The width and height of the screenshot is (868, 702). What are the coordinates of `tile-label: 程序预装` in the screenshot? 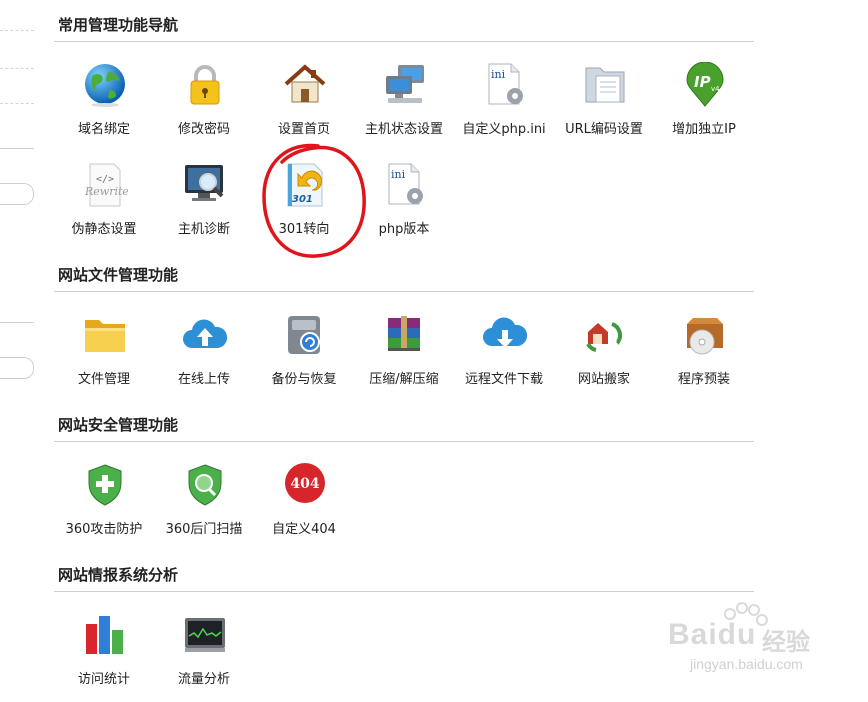 It's located at (703, 379).